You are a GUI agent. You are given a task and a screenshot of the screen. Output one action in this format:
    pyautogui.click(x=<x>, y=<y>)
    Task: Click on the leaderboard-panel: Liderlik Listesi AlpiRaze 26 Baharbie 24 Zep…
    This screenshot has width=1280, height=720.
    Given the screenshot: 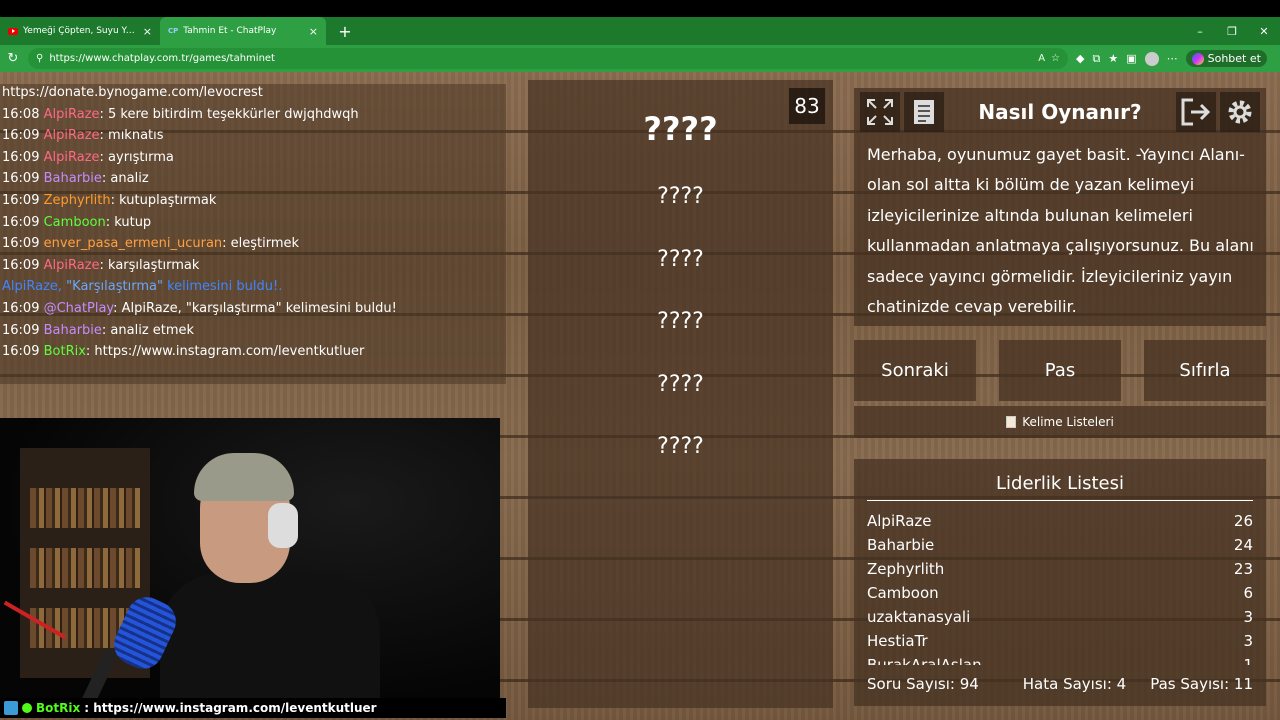 What is the action you would take?
    pyautogui.click(x=1060, y=582)
    